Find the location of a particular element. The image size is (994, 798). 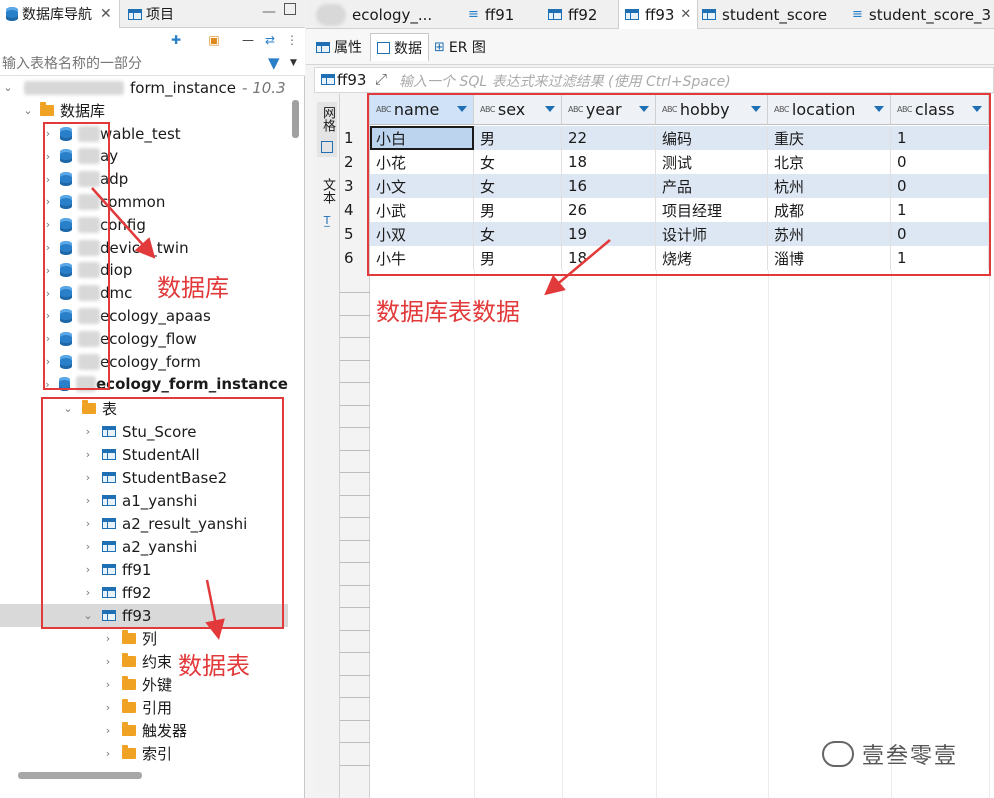

annotation-label-database: 数据库 is located at coordinates (193, 288).